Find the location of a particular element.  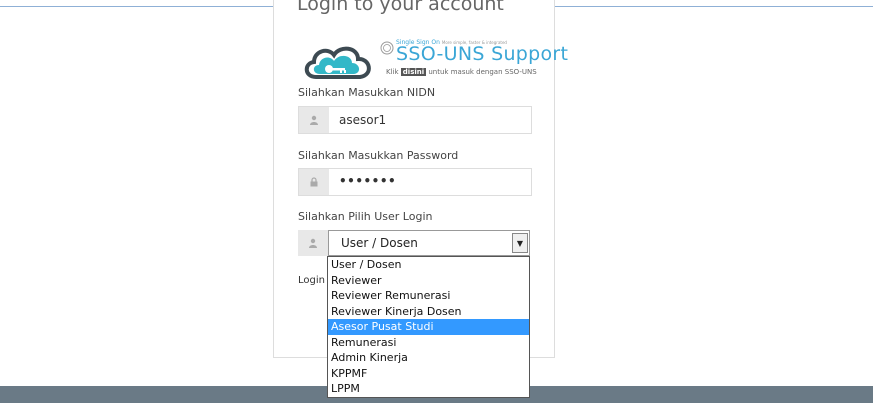

sso-subtext: Klik disini untuk masuk dengan SSO-UNS is located at coordinates (461, 72).